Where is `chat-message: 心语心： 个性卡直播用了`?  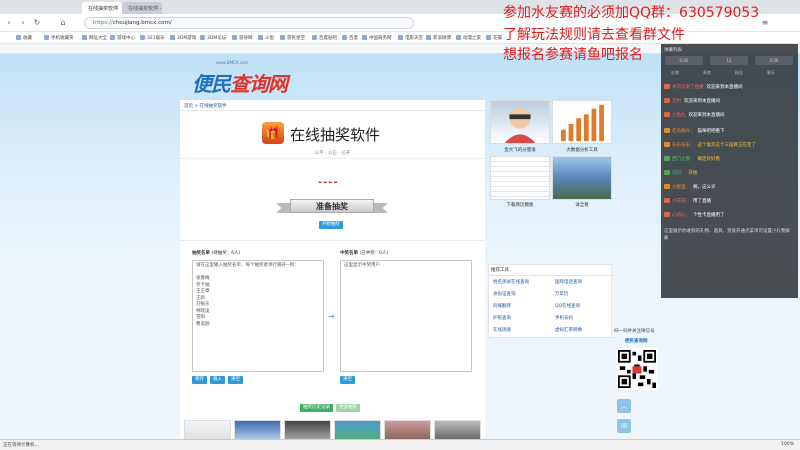 chat-message: 心语心： 个性卡直播用了 is located at coordinates (694, 215).